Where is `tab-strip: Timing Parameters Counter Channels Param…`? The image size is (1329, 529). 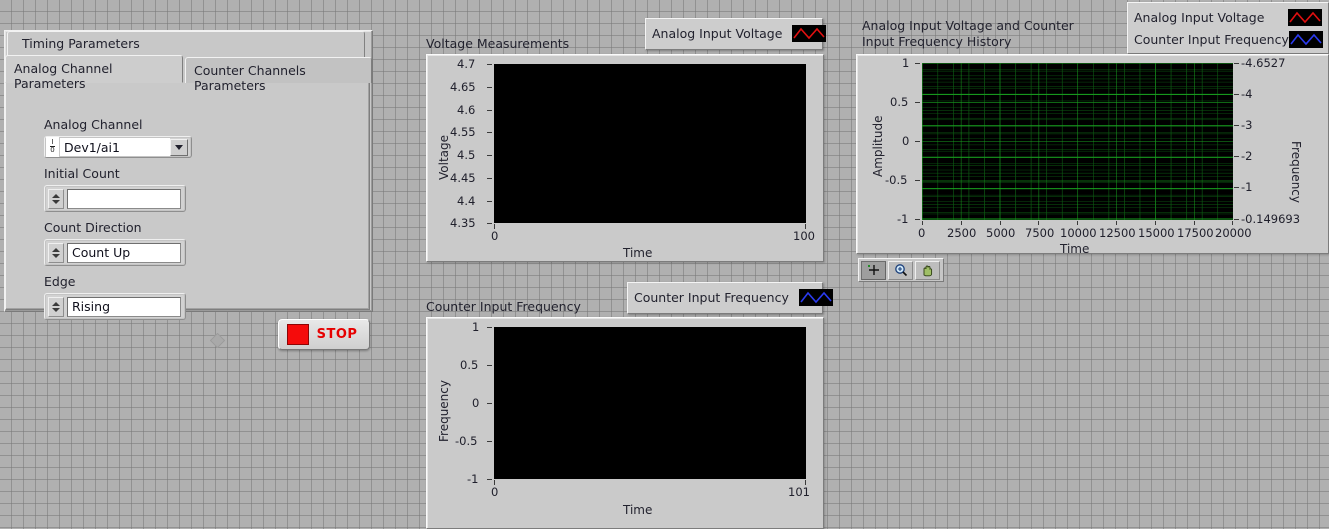
tab-strip: Timing Parameters Counter Channels Param… is located at coordinates (188, 62).